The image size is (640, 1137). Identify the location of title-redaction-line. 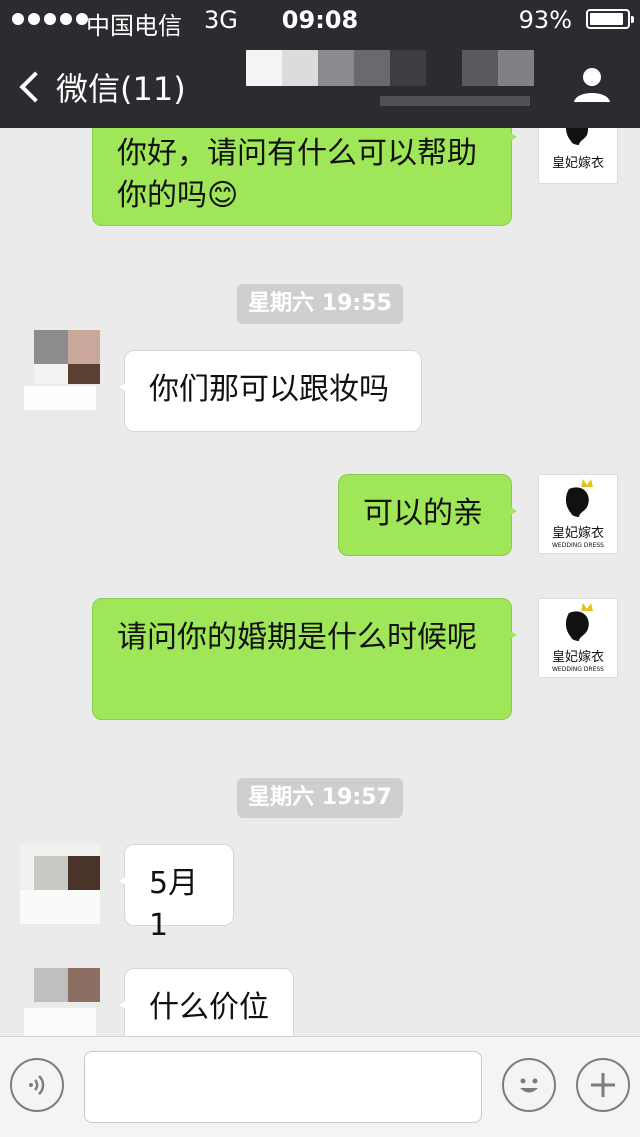
(455, 101).